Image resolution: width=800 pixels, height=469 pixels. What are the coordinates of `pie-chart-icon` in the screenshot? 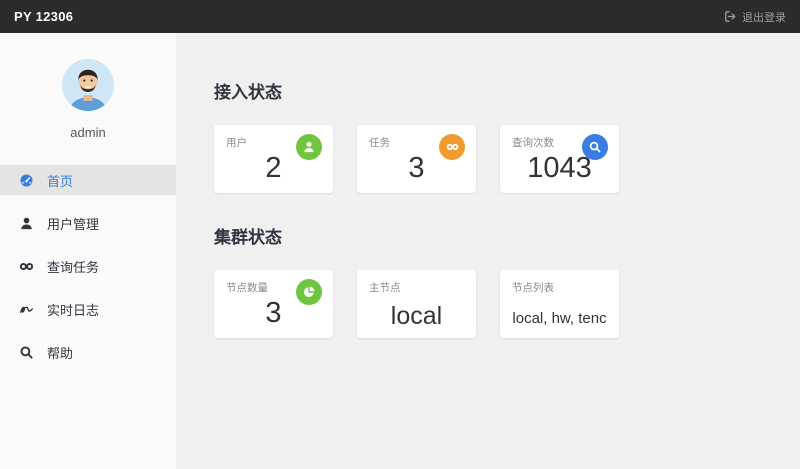 It's located at (309, 292).